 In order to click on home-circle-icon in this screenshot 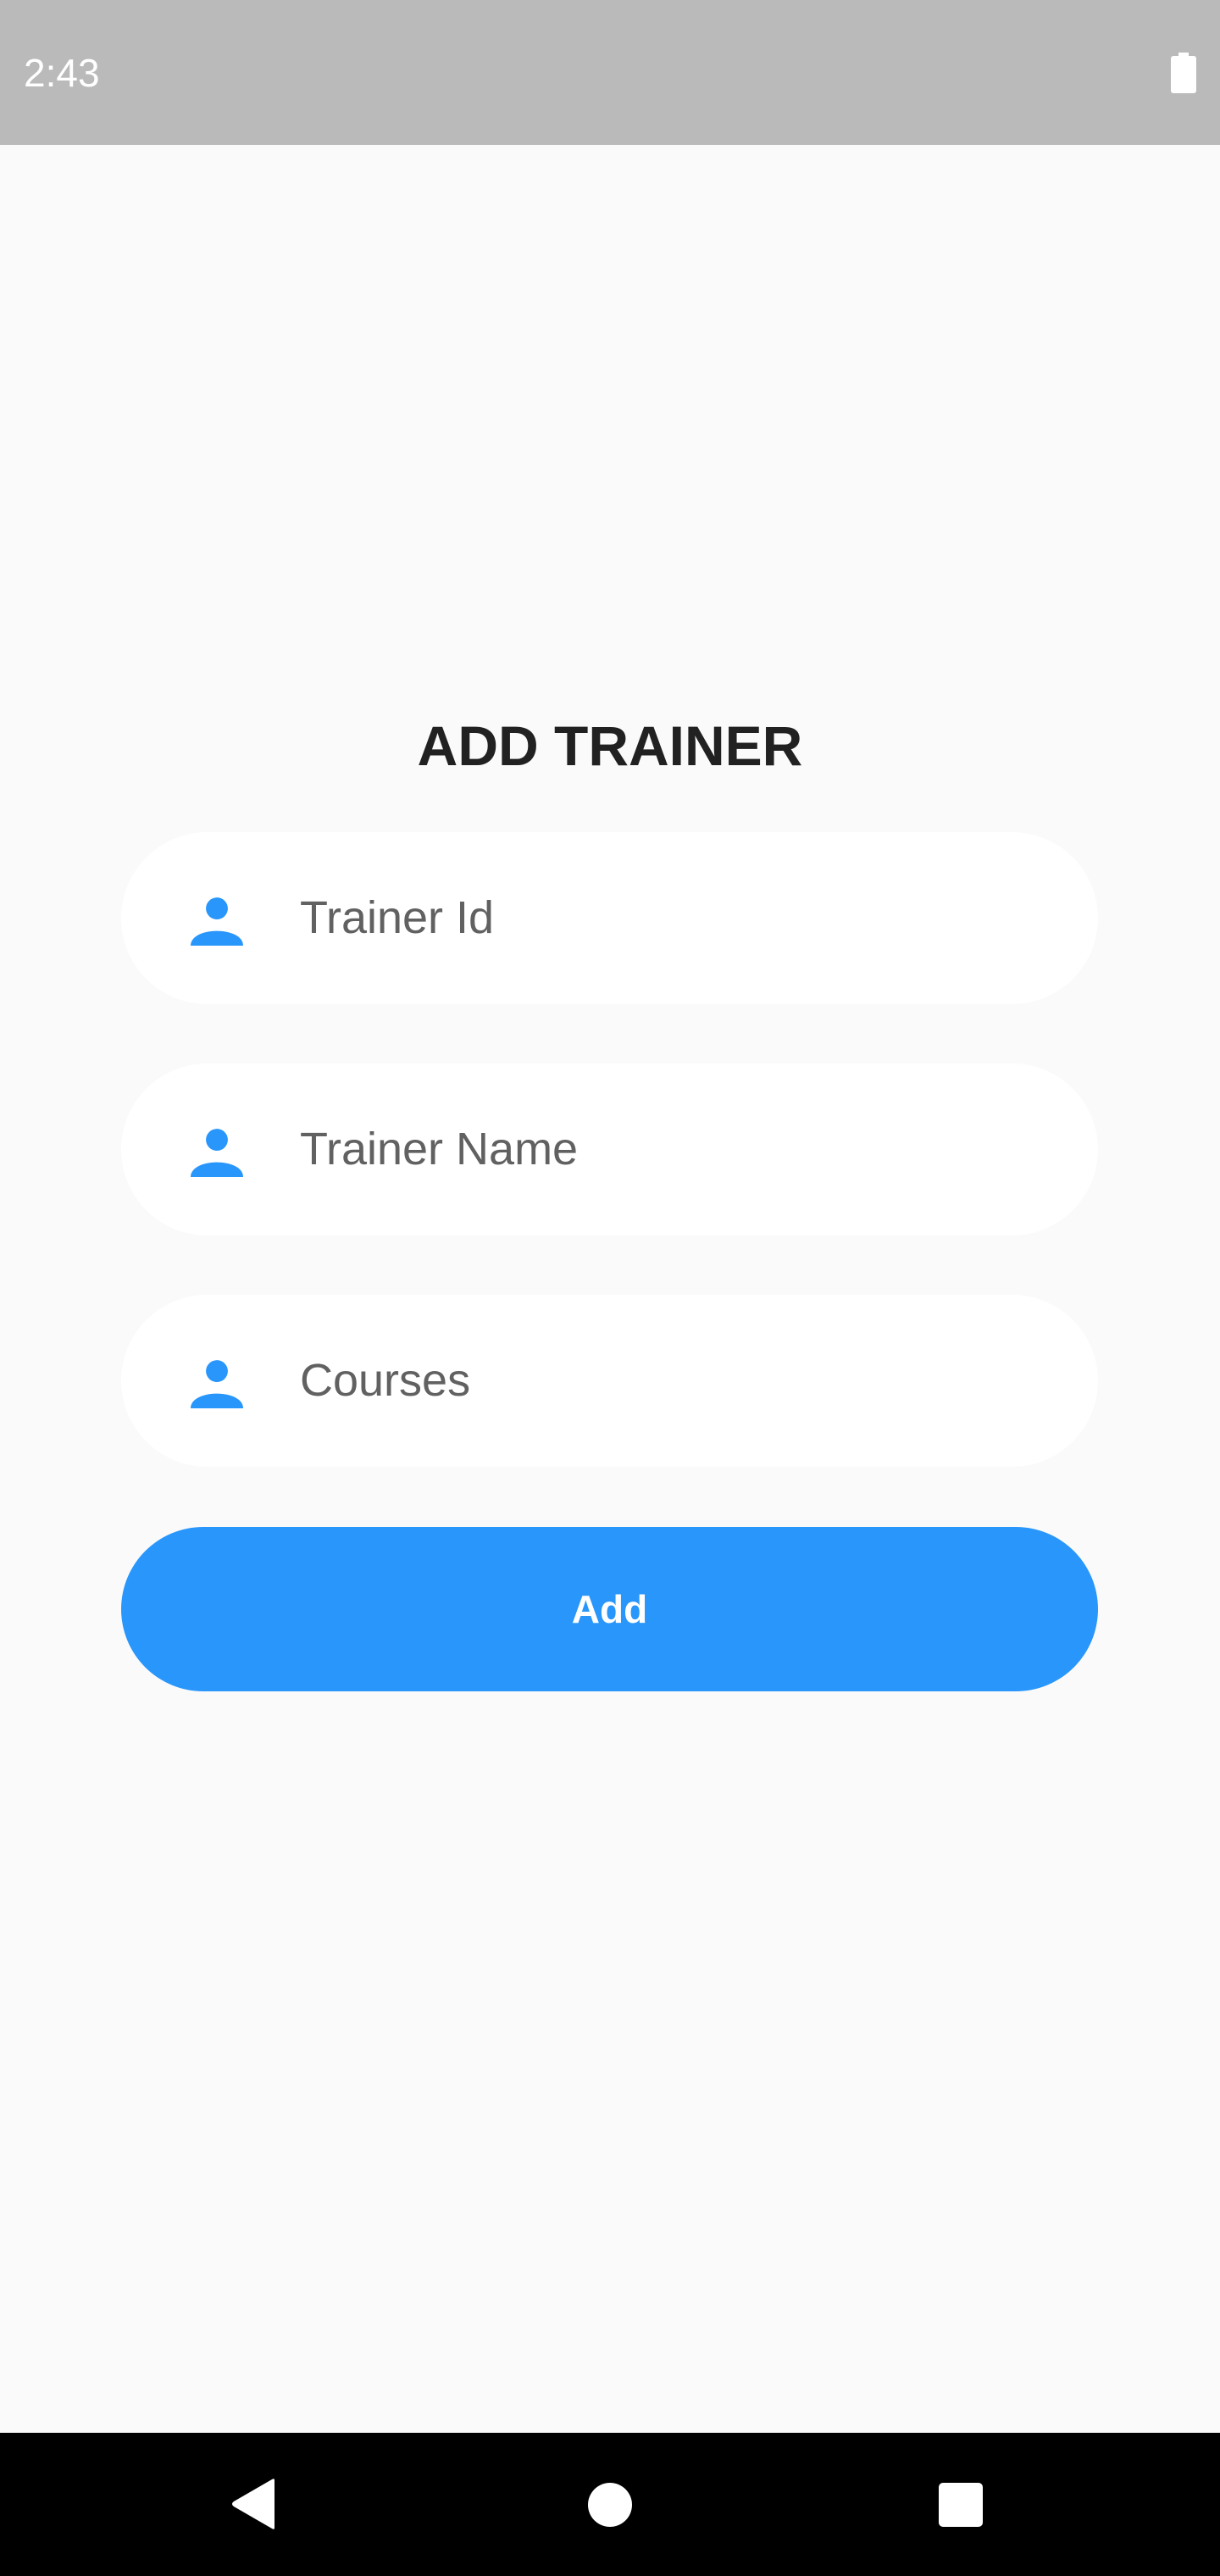, I will do `click(610, 2505)`.